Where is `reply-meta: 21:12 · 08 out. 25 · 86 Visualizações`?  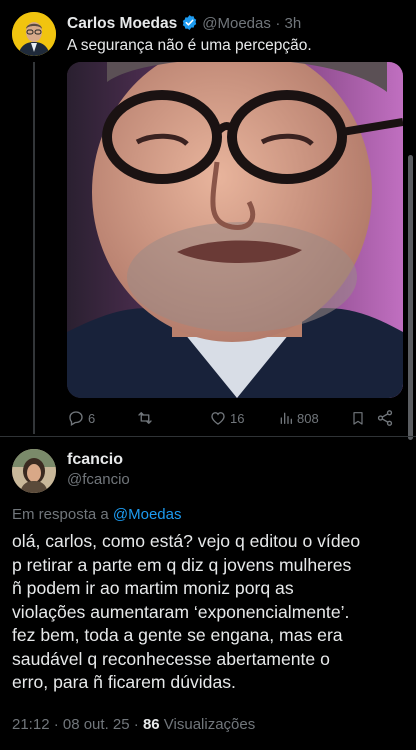
reply-meta: 21:12 · 08 out. 25 · 86 Visualizações is located at coordinates (133, 724).